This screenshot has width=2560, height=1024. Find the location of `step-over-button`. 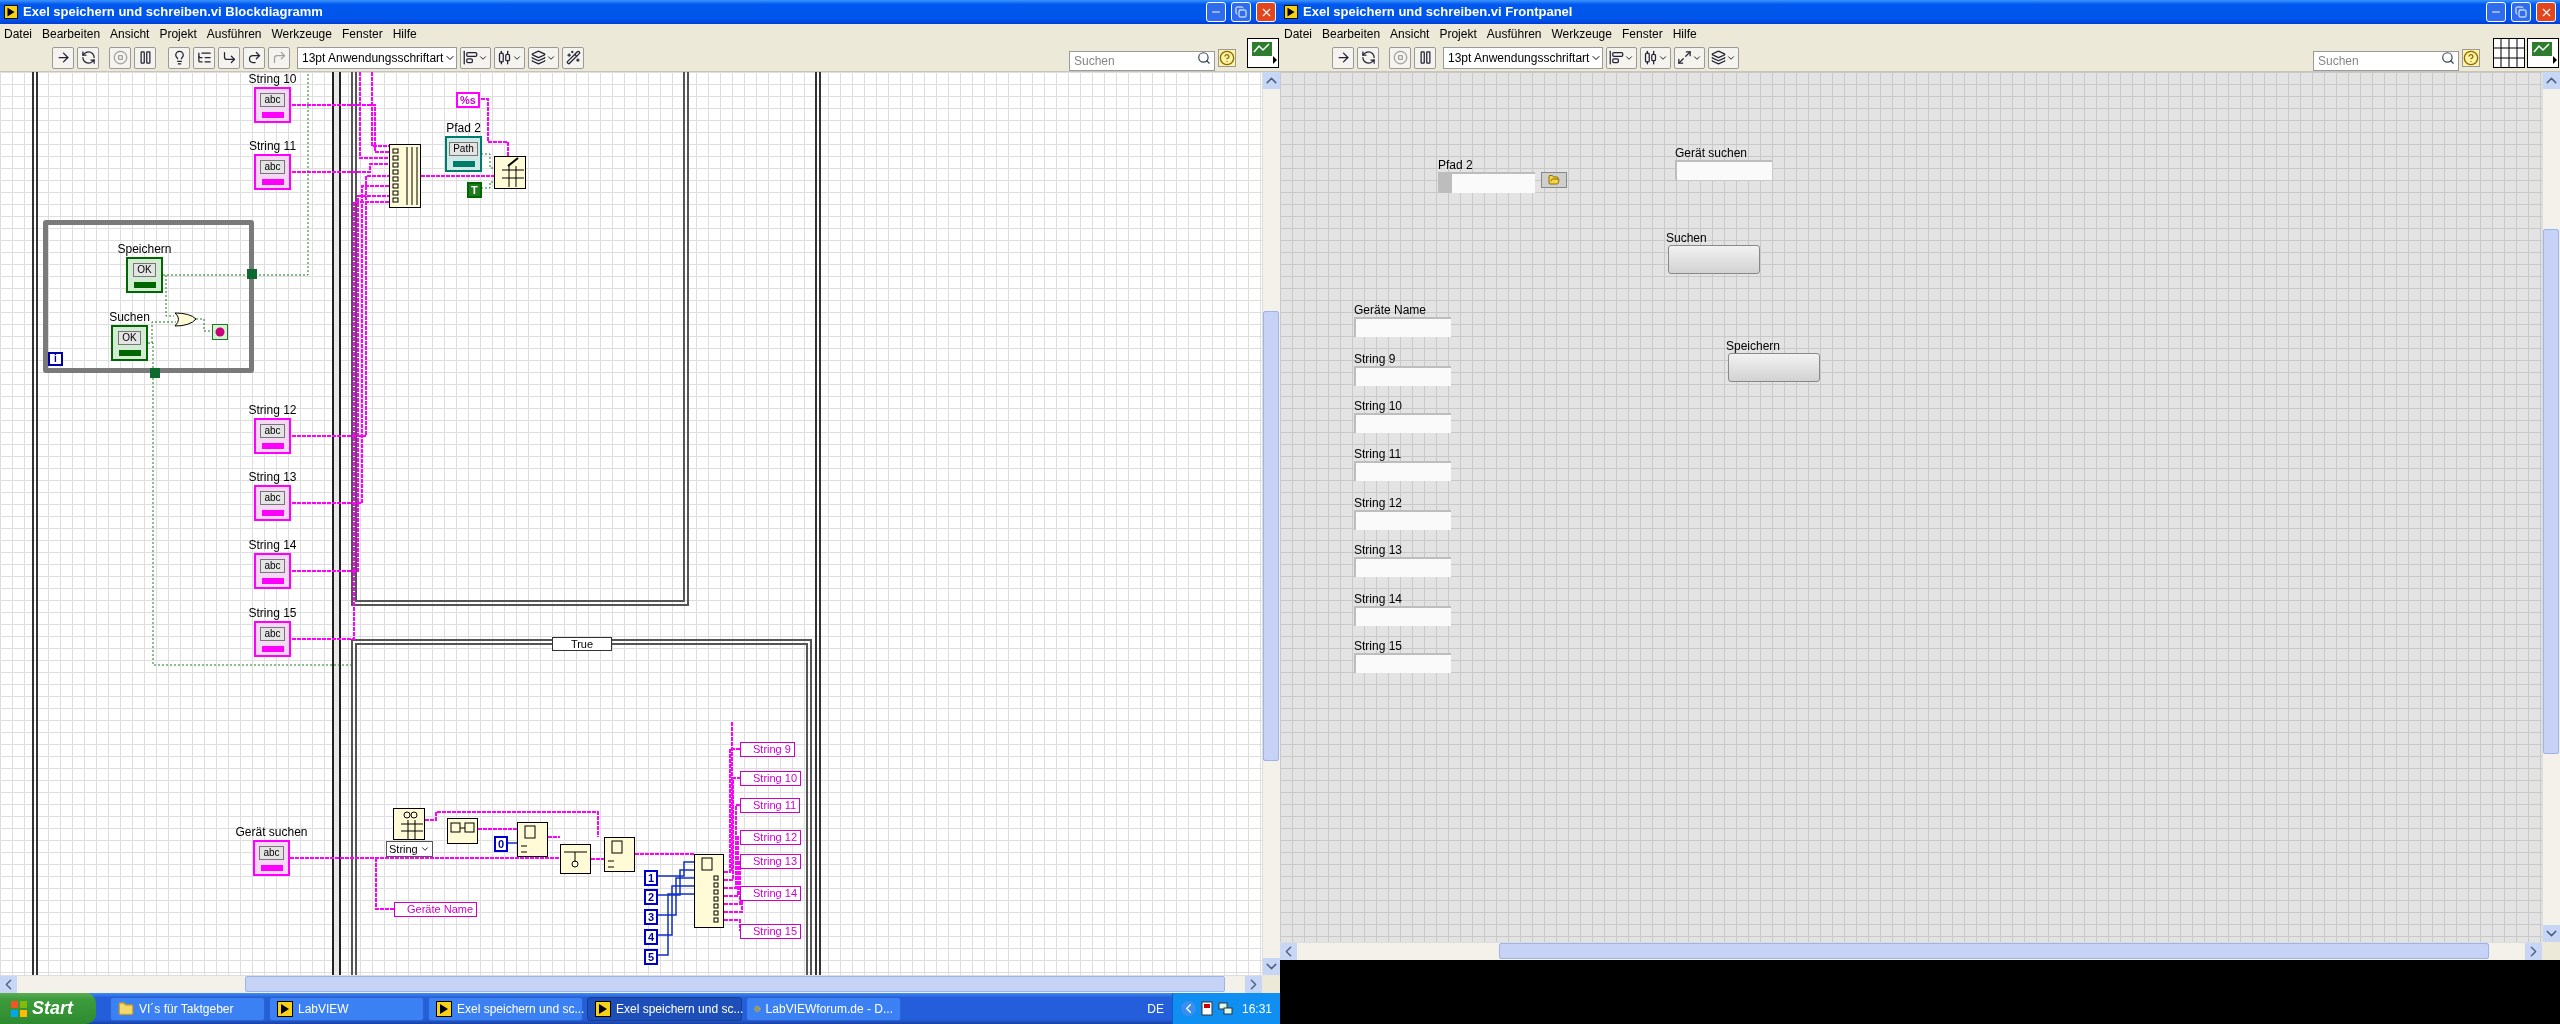

step-over-button is located at coordinates (254, 57).